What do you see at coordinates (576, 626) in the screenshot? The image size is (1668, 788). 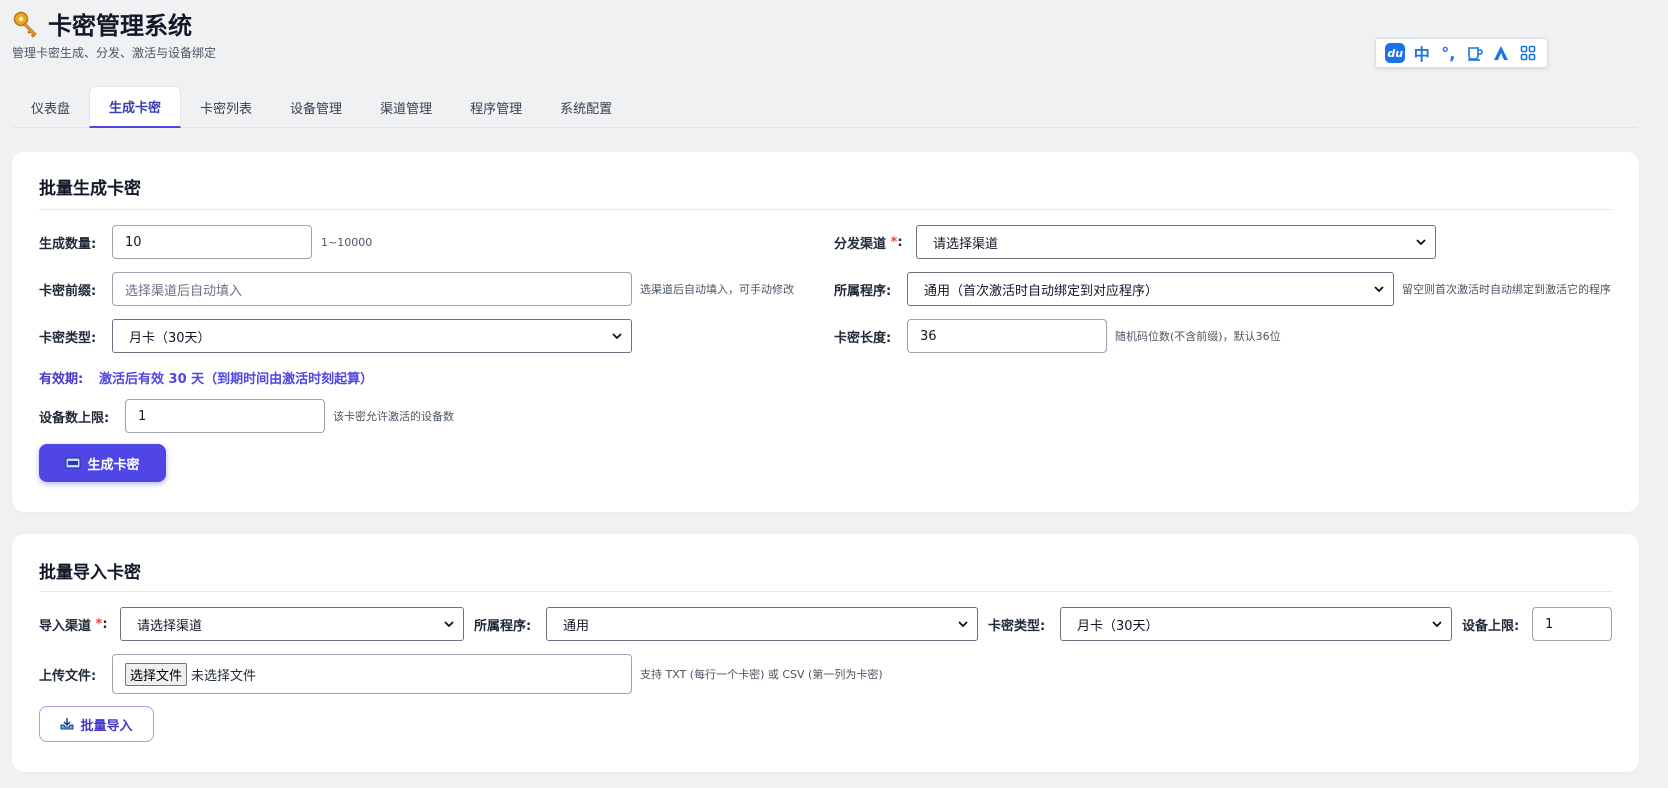 I see `import-program-select-value: 通用` at bounding box center [576, 626].